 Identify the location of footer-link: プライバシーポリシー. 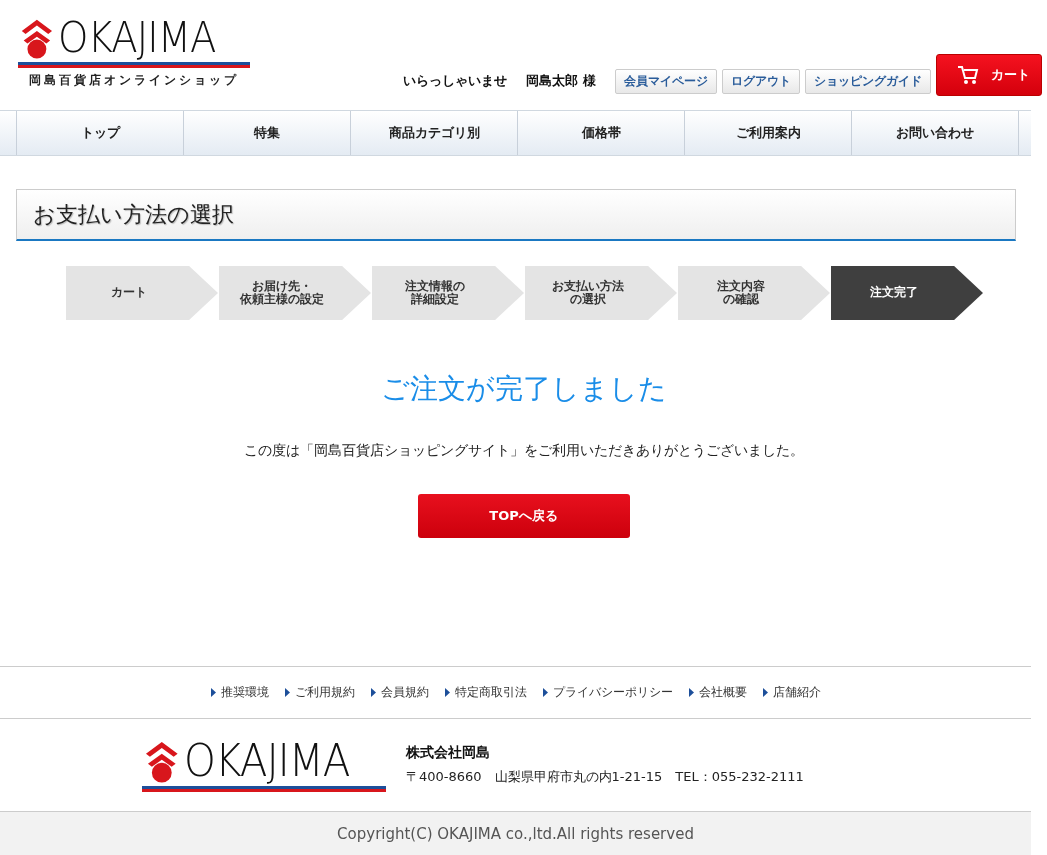
(607, 692).